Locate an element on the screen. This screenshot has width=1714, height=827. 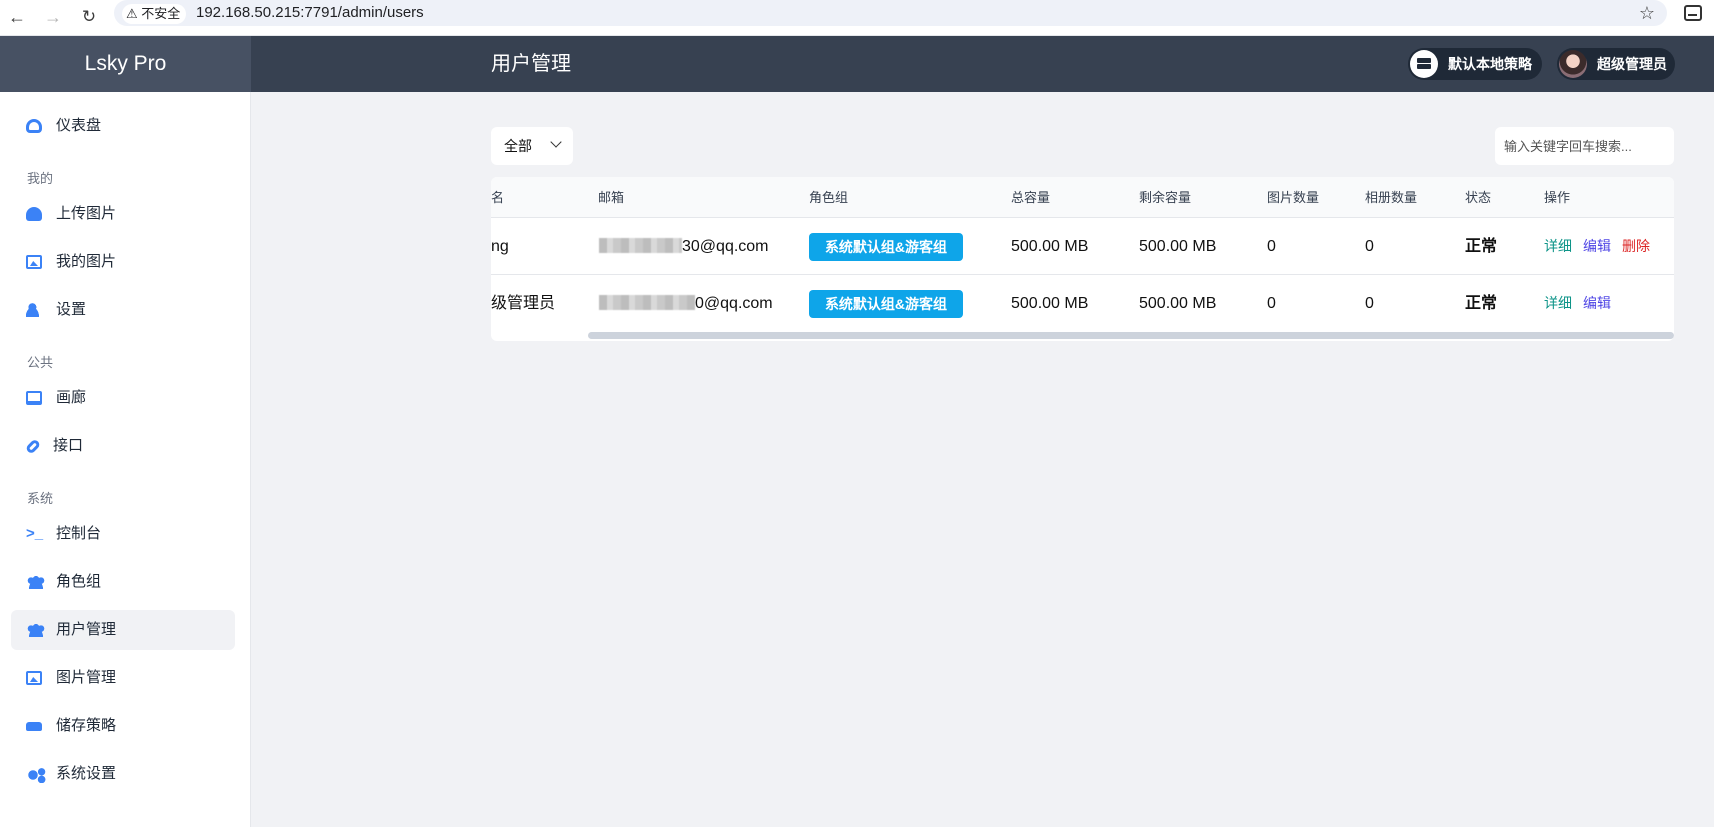
reload-icon: ↻ is located at coordinates (89, 17).